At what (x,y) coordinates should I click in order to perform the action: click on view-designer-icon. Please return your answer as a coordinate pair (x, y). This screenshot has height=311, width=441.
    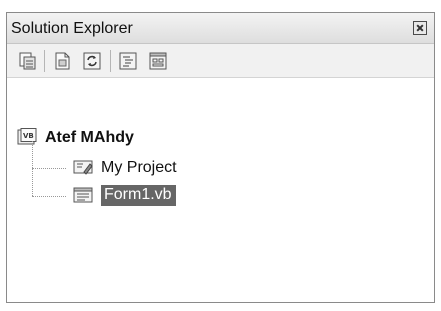
    Looking at the image, I should click on (158, 61).